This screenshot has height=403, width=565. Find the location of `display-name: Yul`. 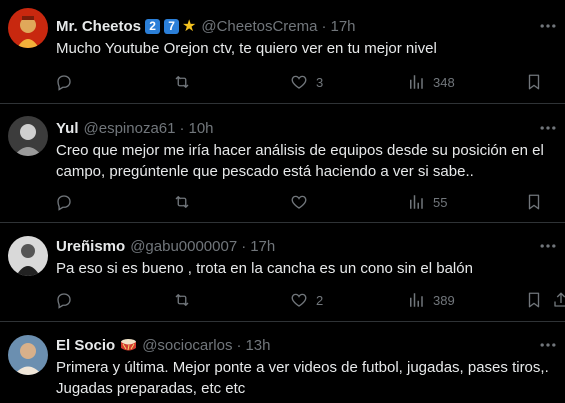

display-name: Yul is located at coordinates (67, 128).